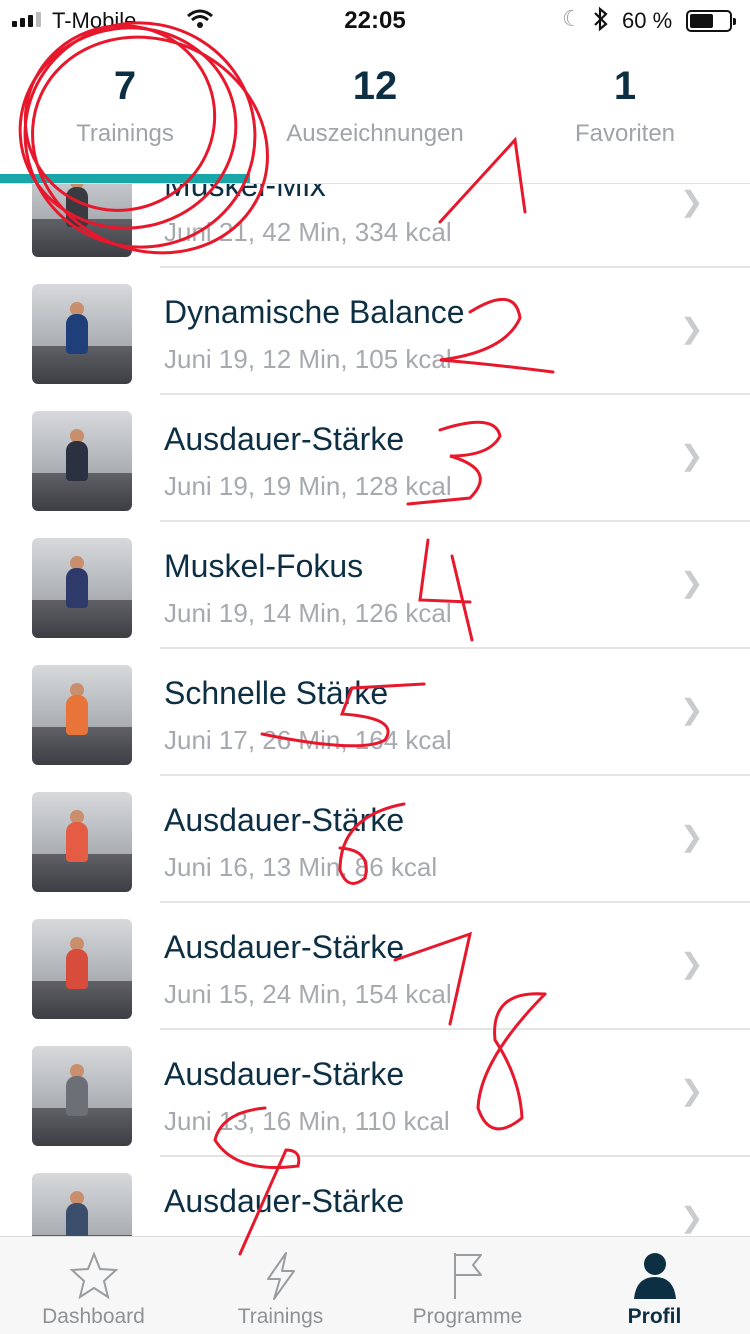  I want to click on stat-label: Trainings, so click(125, 133).